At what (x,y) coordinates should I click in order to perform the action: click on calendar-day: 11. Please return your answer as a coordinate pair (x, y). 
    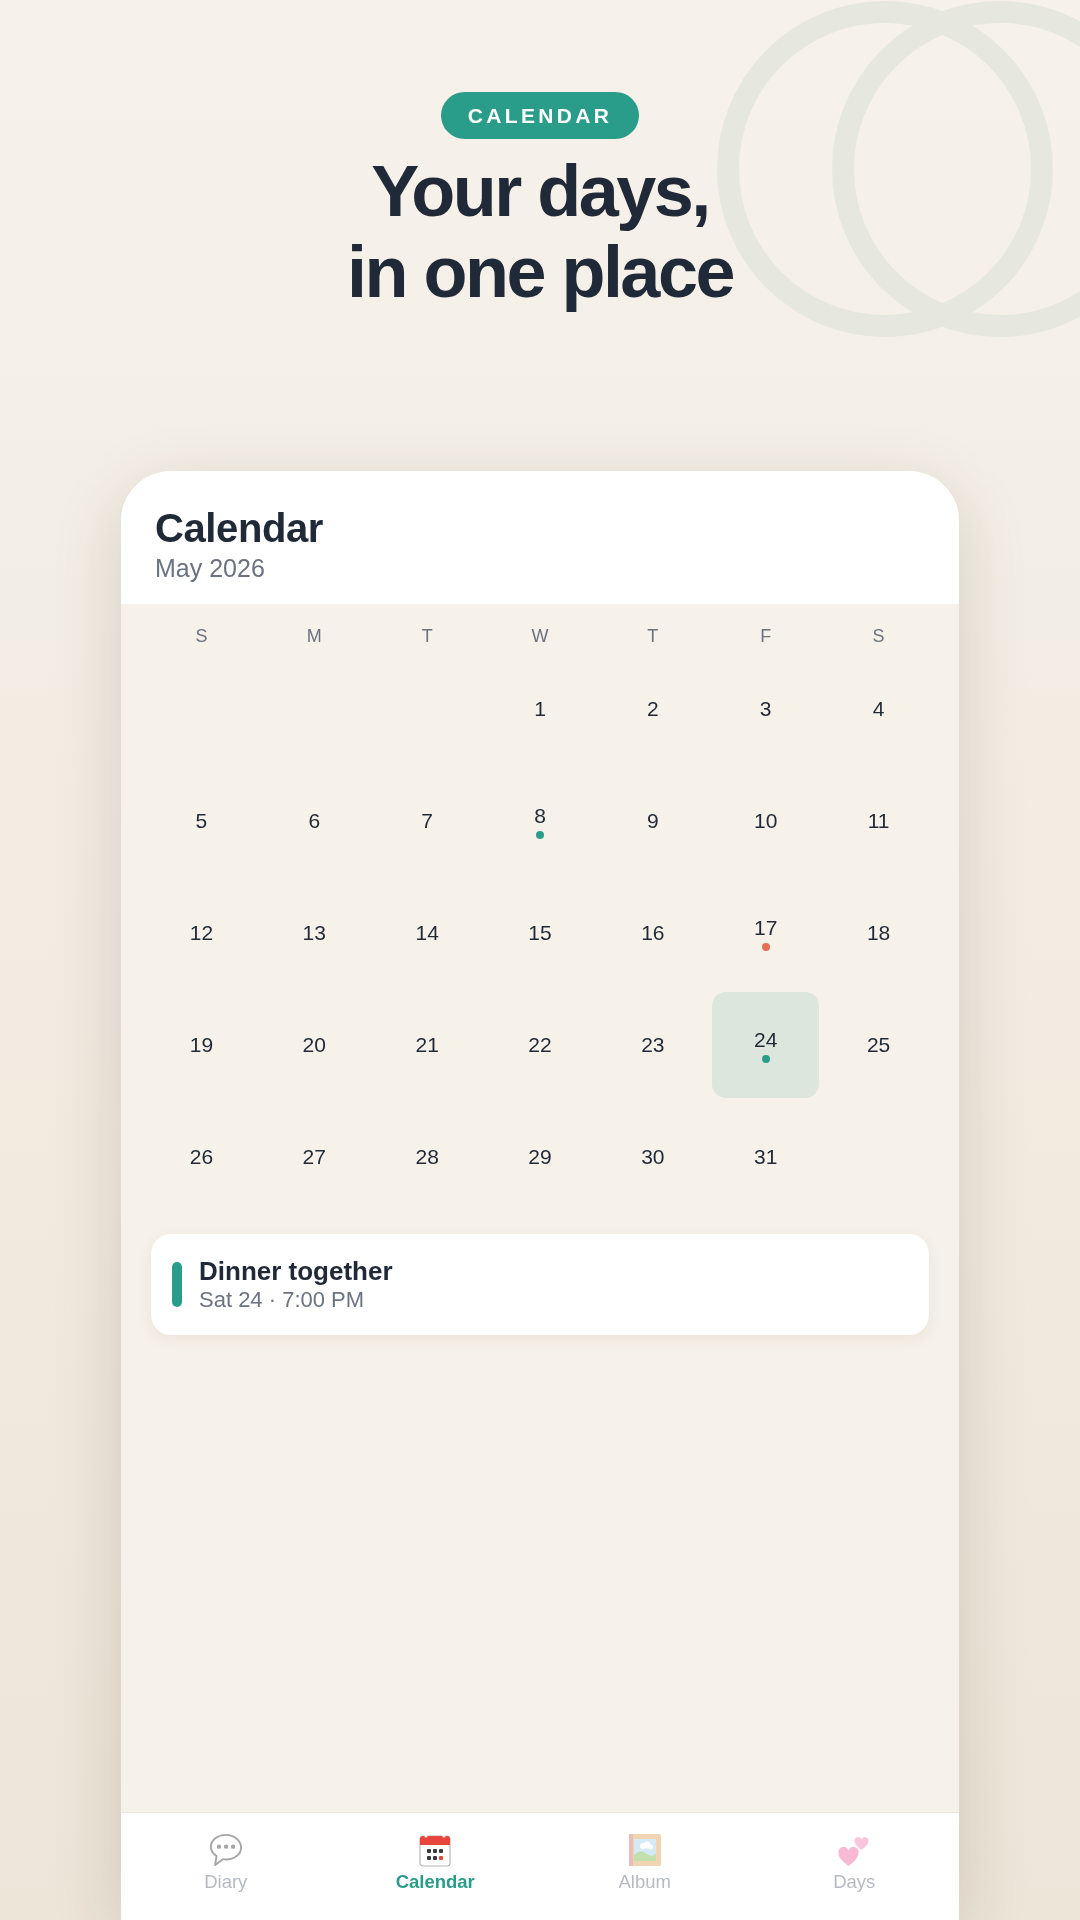
    Looking at the image, I should click on (878, 821).